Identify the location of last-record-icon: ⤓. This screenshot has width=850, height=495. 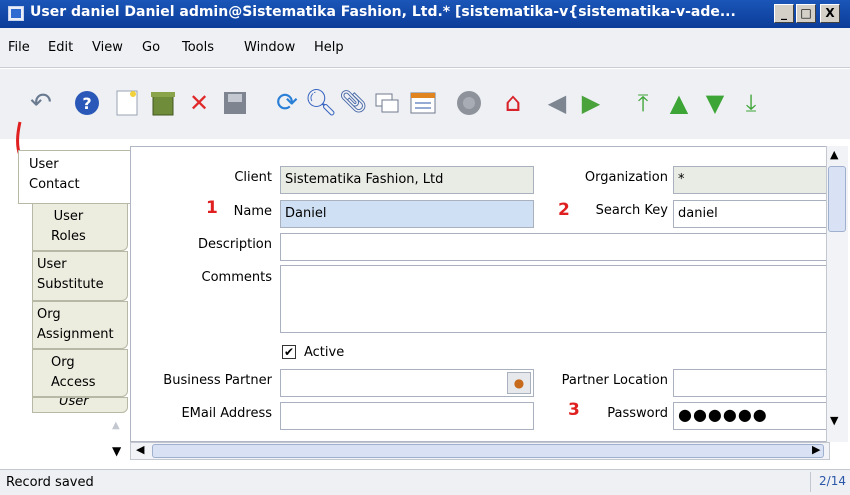
(751, 103).